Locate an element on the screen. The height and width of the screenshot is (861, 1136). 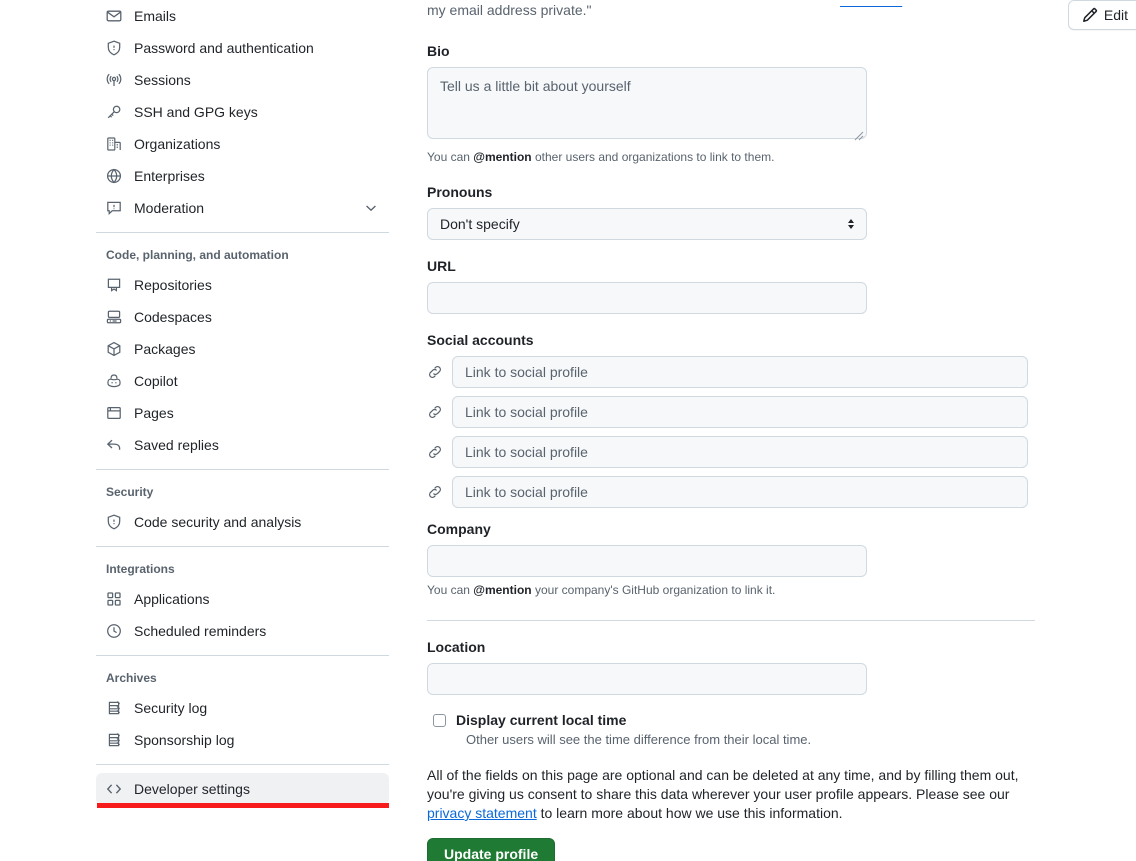
sidebar-item-label: Copilot is located at coordinates (156, 381).